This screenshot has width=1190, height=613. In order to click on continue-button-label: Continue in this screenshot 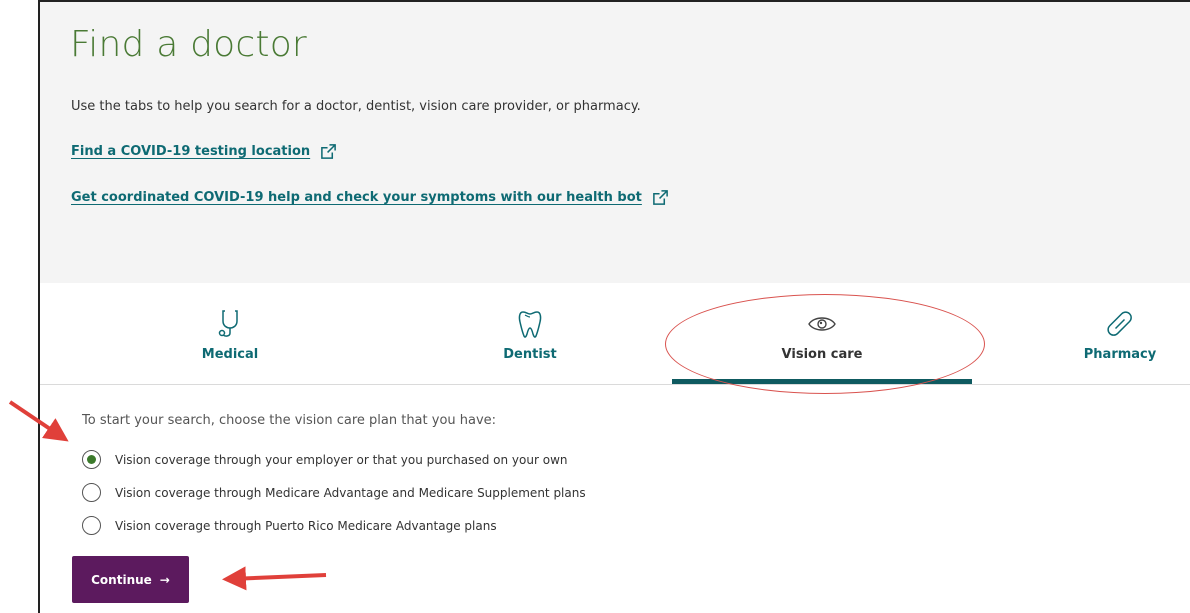, I will do `click(121, 579)`.